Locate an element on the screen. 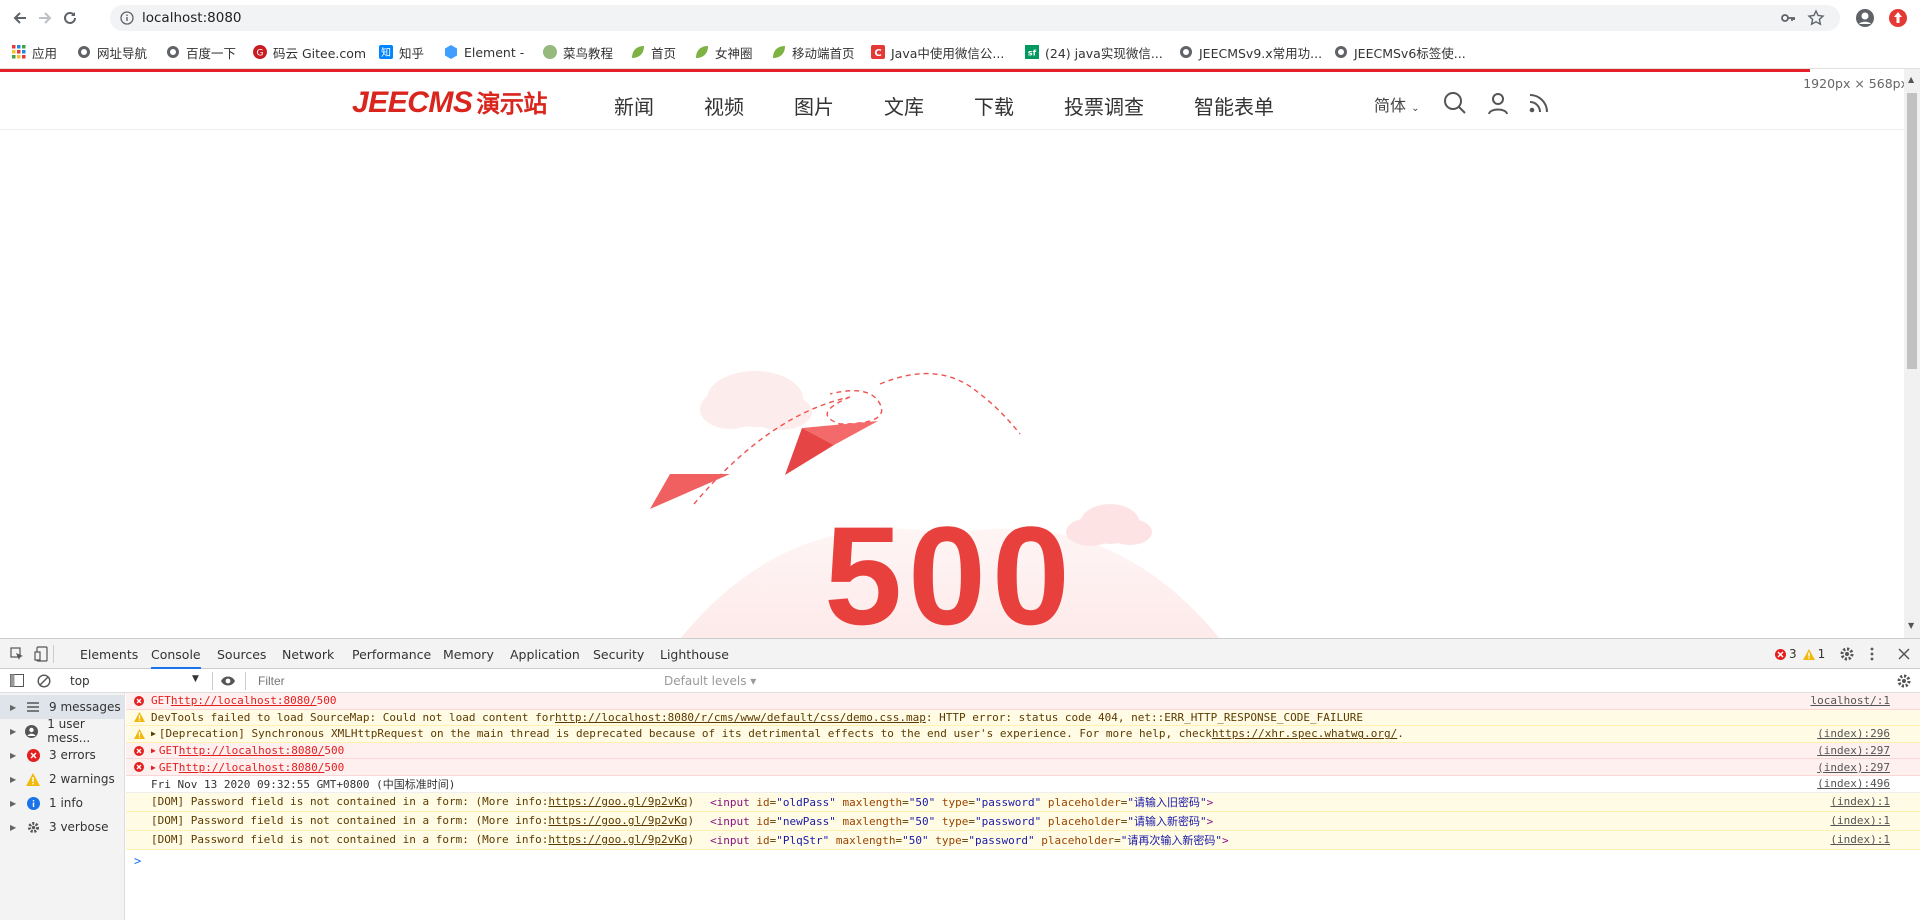 Image resolution: width=1920 pixels, height=920 pixels. more-options-icon is located at coordinates (1872, 654).